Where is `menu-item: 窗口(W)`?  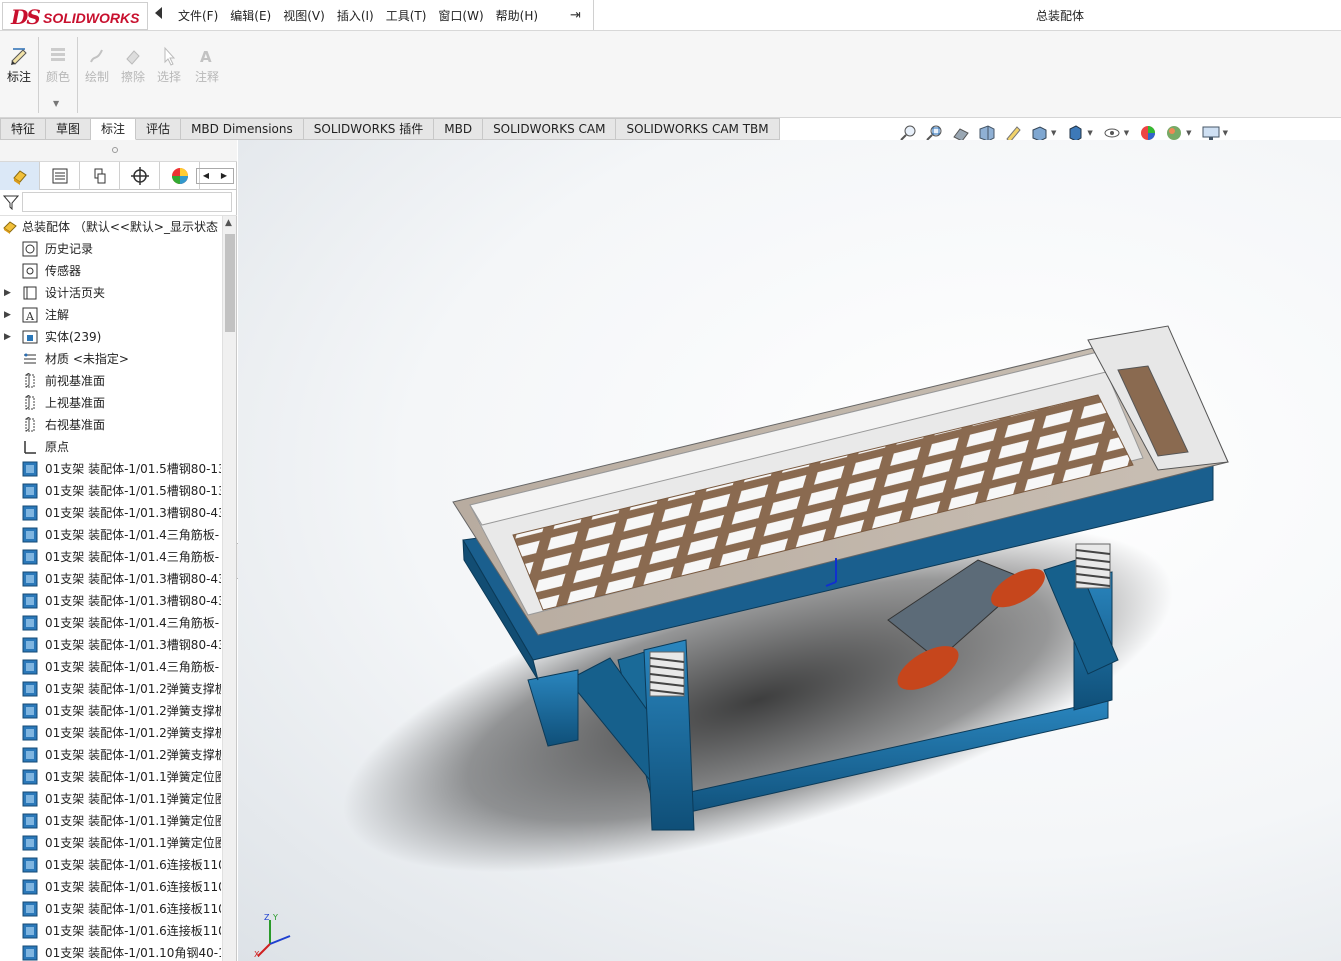
menu-item: 窗口(W) is located at coordinates (460, 15).